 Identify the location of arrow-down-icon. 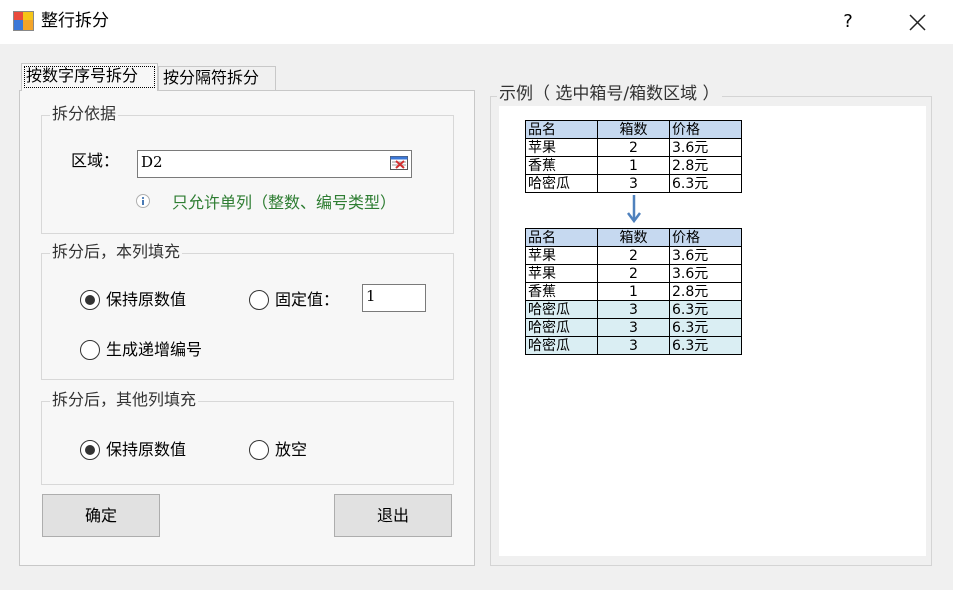
(634, 209).